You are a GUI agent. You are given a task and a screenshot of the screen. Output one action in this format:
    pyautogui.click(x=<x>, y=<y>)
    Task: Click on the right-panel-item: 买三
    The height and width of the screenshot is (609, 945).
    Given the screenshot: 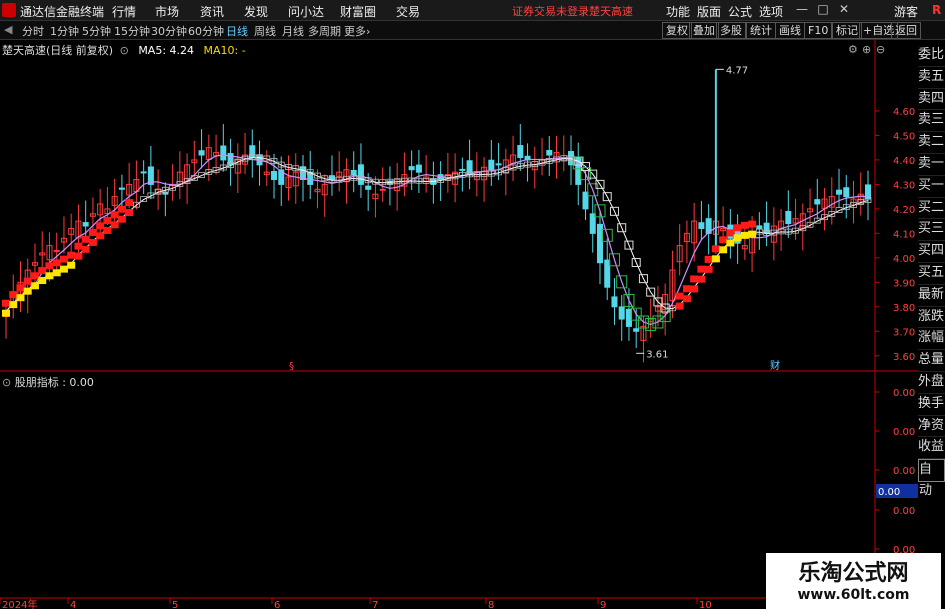 What is the action you would take?
    pyautogui.click(x=931, y=230)
    